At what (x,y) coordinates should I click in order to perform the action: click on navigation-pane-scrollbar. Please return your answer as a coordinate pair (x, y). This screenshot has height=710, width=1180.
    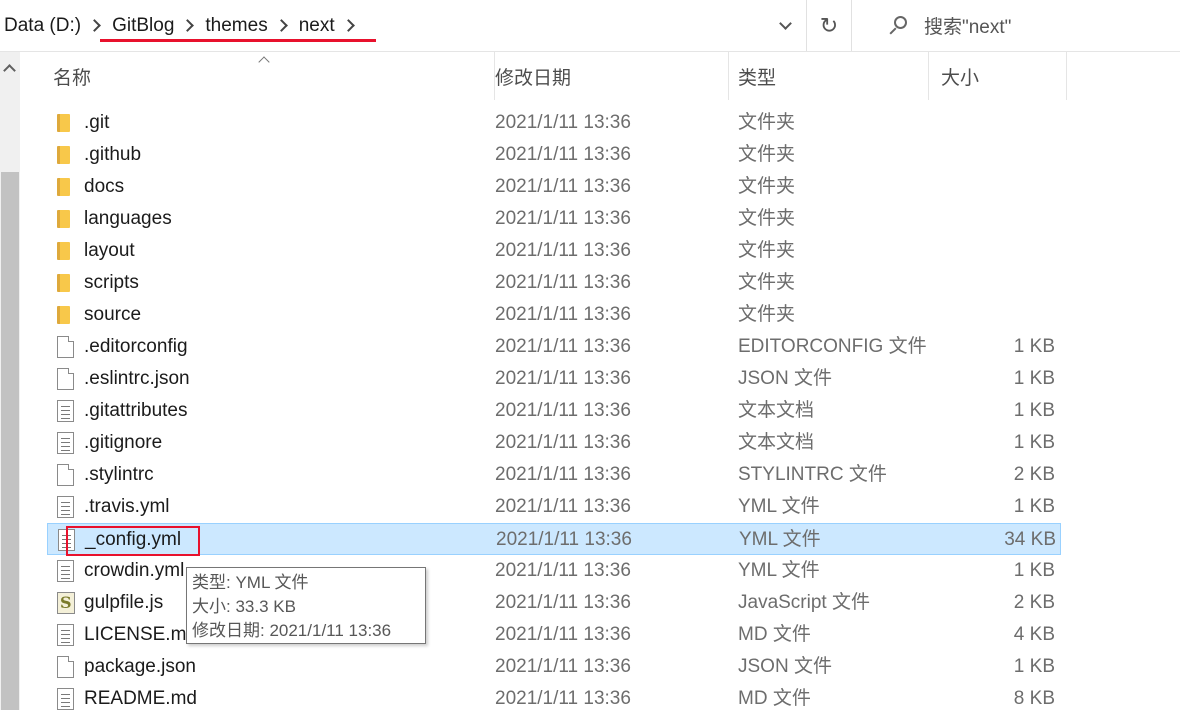
    Looking at the image, I should click on (10, 381).